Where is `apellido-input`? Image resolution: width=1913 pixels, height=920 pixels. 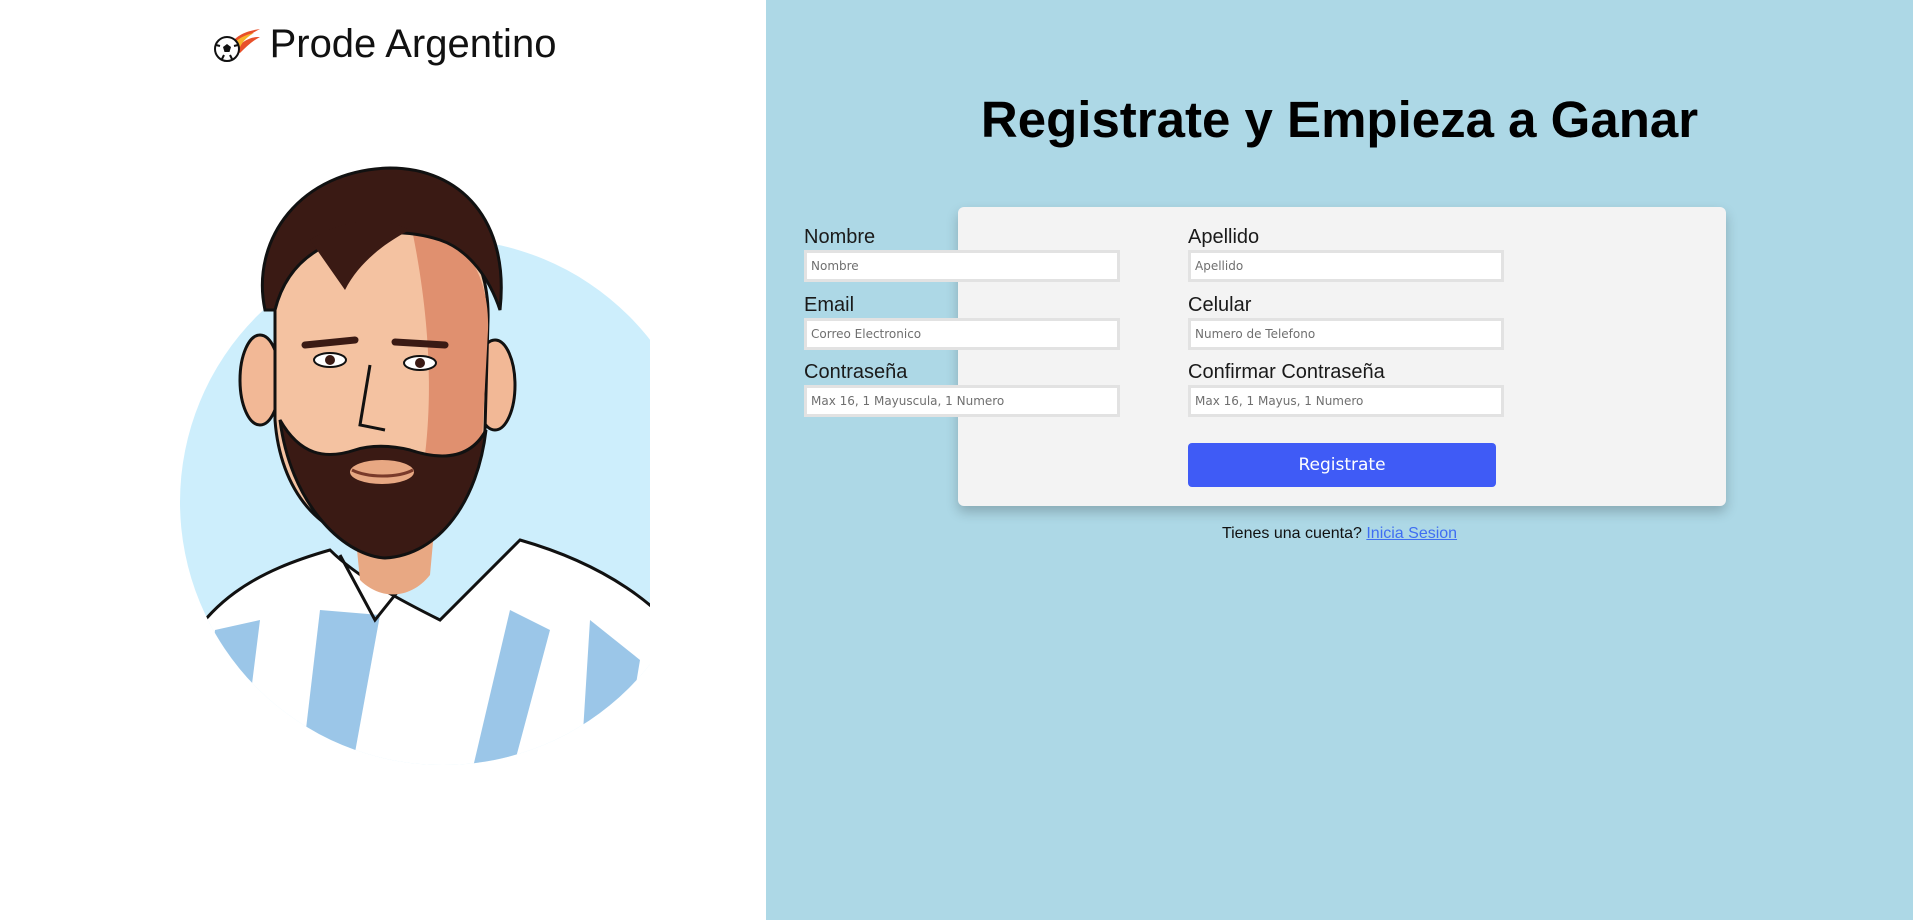 apellido-input is located at coordinates (1346, 266).